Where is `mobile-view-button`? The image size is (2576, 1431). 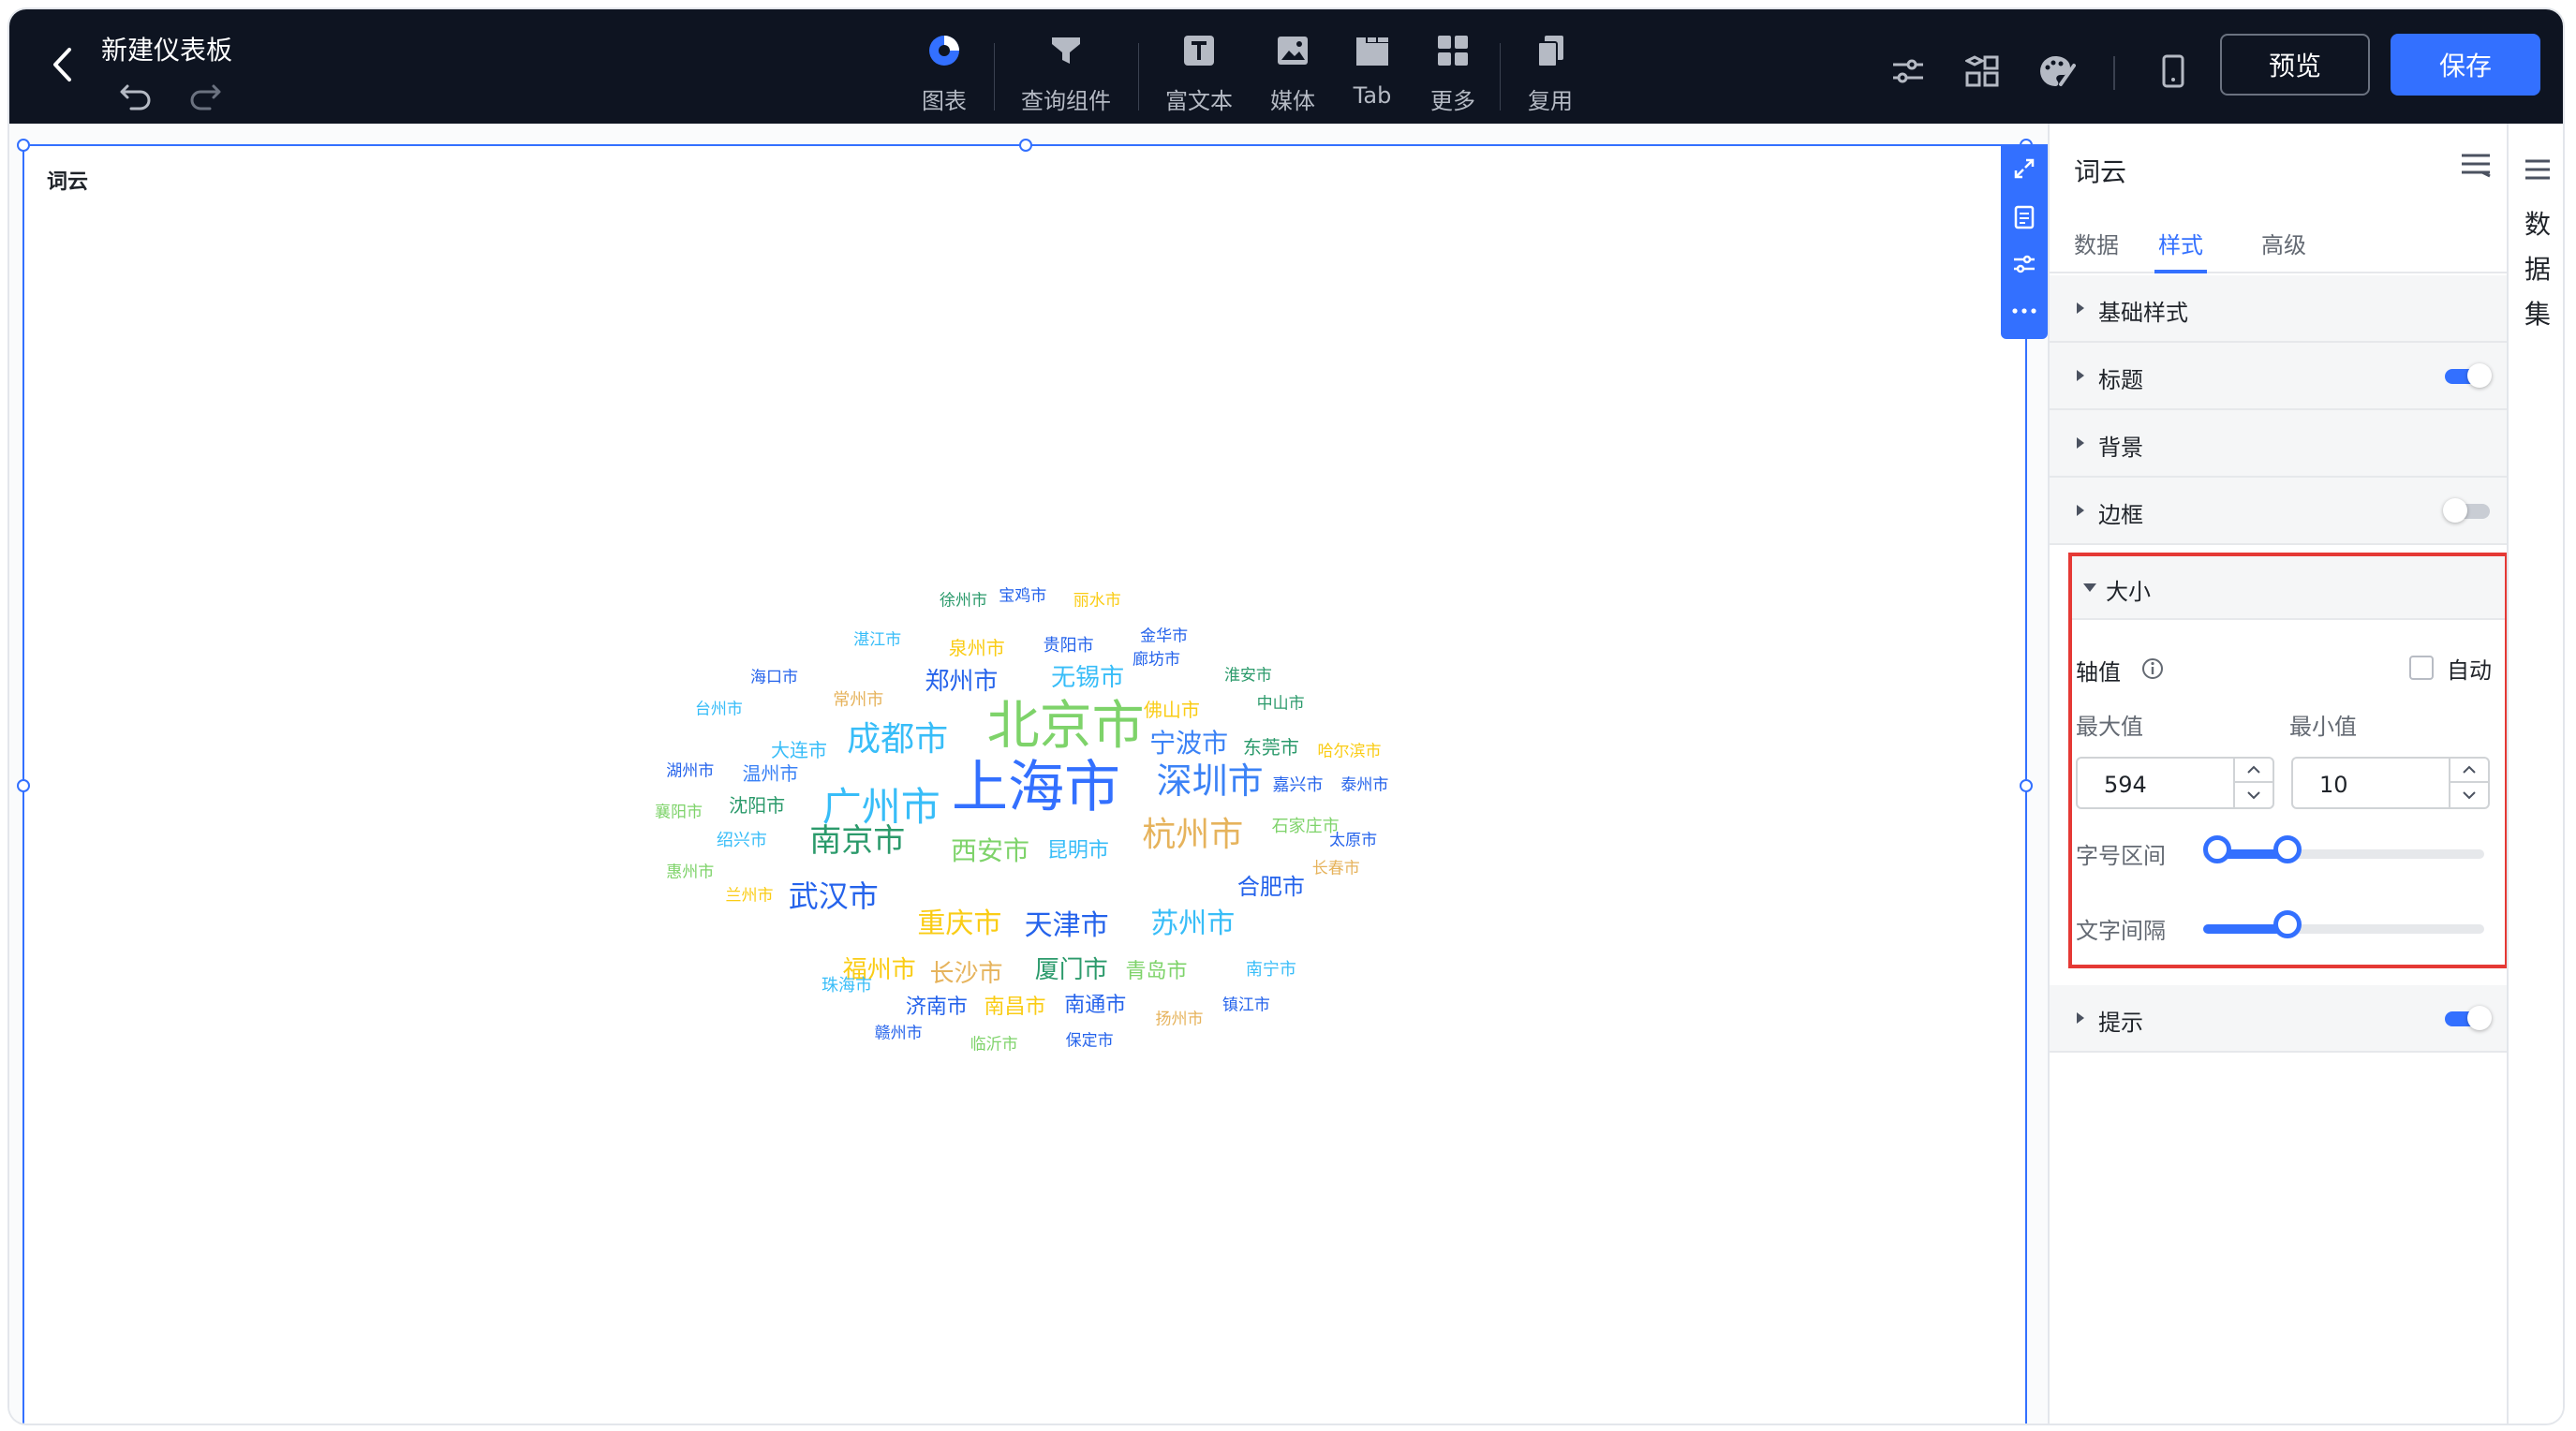 mobile-view-button is located at coordinates (2173, 71).